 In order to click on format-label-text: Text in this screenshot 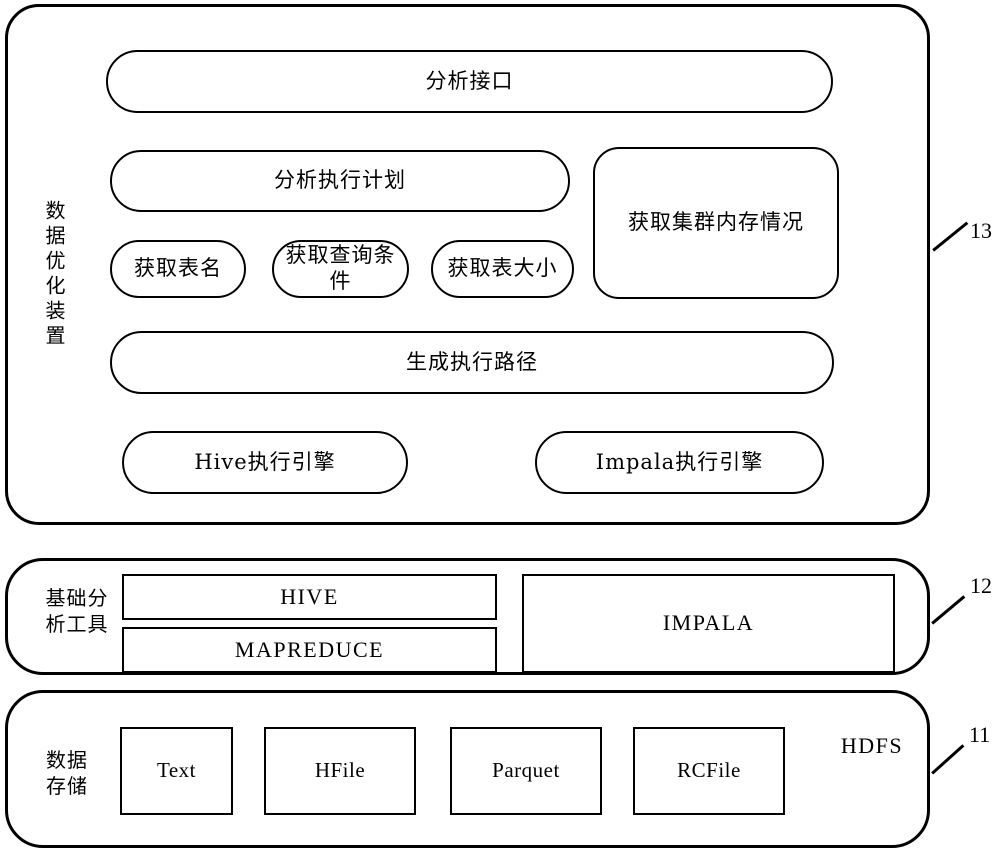, I will do `click(176, 770)`.